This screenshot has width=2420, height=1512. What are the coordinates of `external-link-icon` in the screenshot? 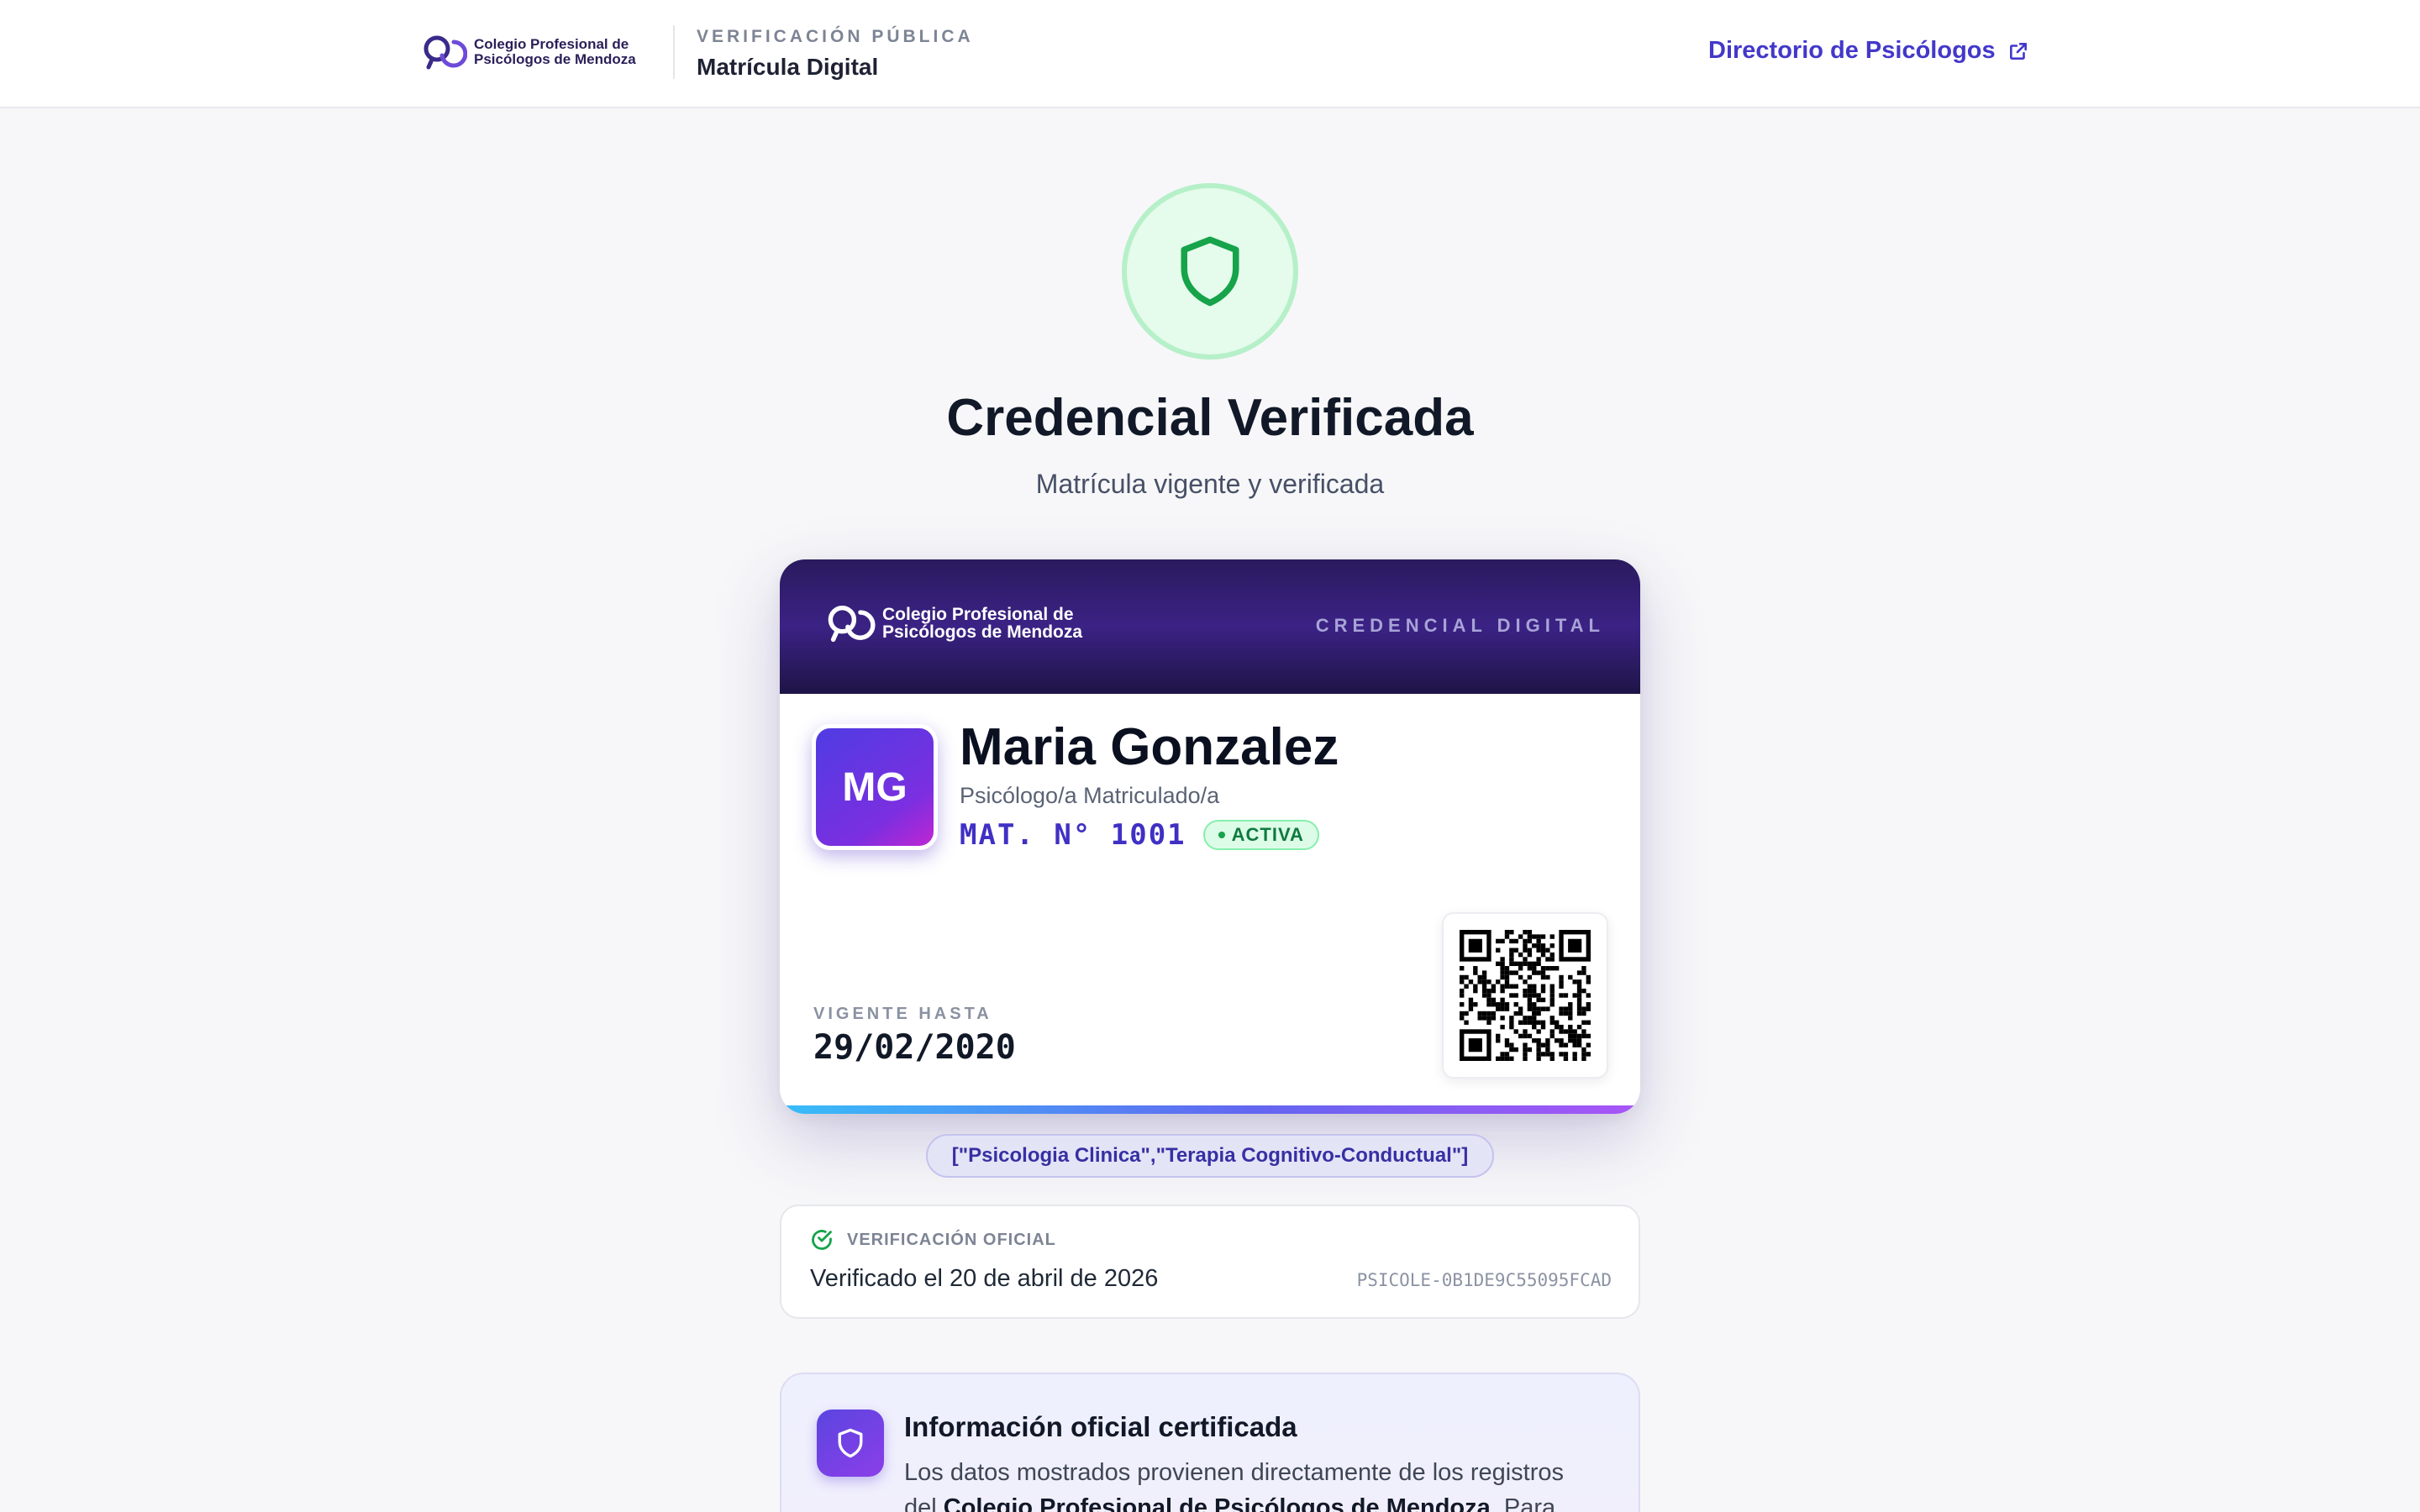 It's located at (2018, 51).